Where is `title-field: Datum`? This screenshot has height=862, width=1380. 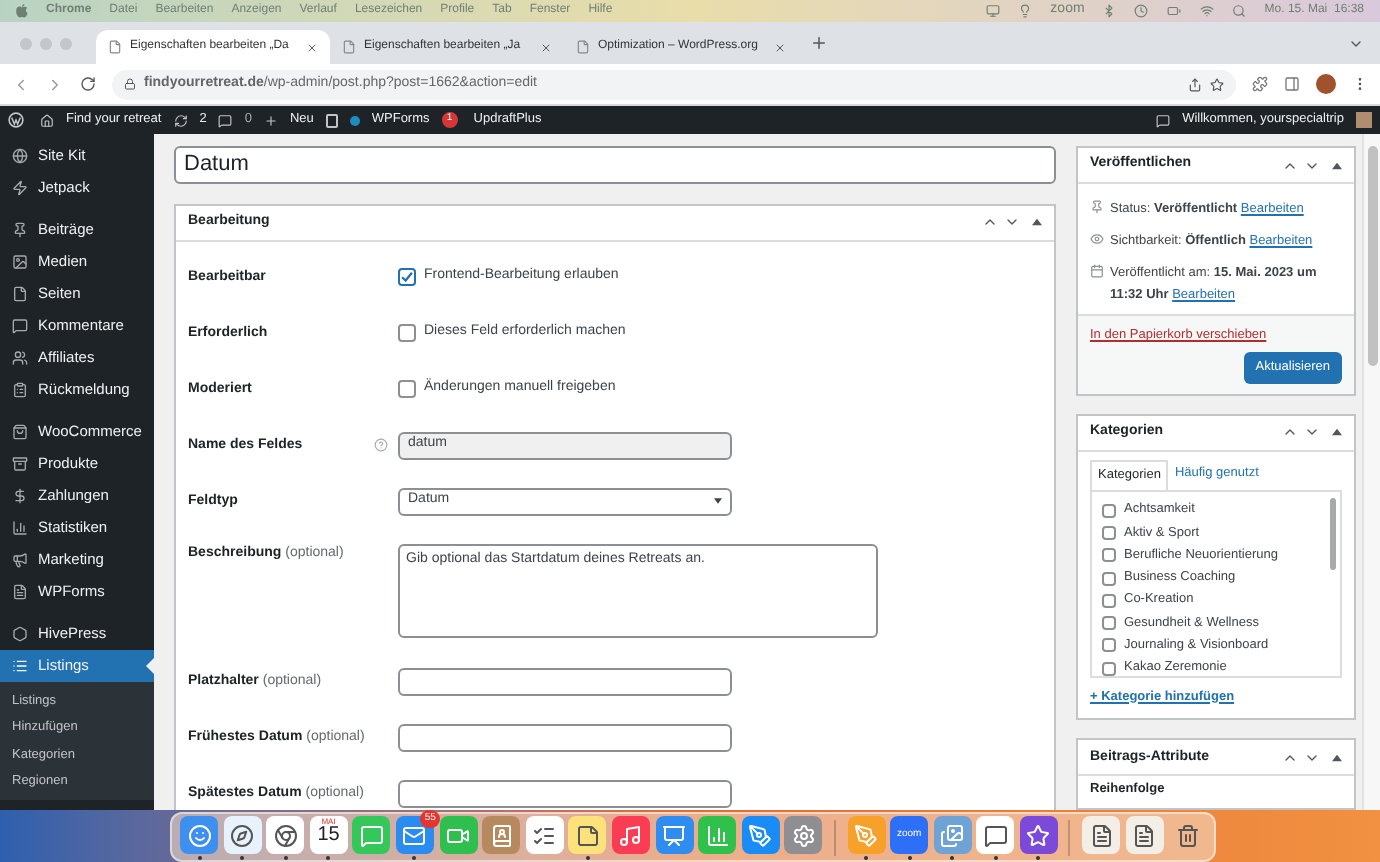
title-field: Datum is located at coordinates (615, 164).